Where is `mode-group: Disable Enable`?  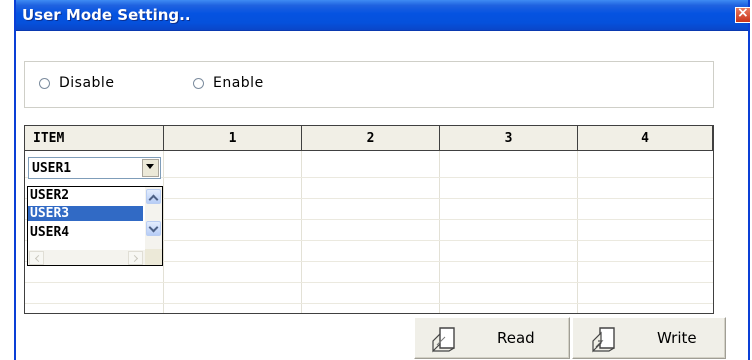
mode-group: Disable Enable is located at coordinates (369, 84).